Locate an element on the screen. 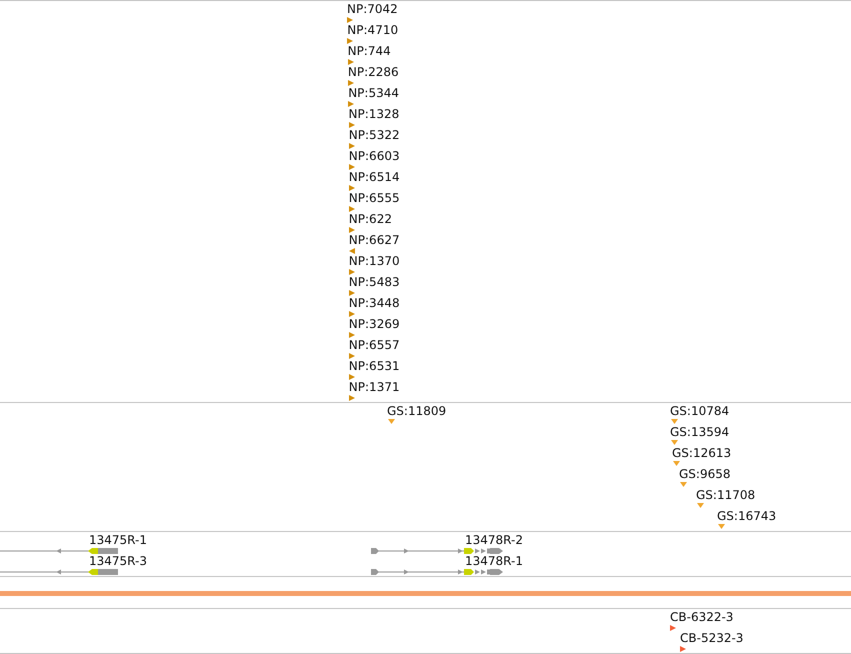  feature-label: GS:10784 is located at coordinates (700, 411).